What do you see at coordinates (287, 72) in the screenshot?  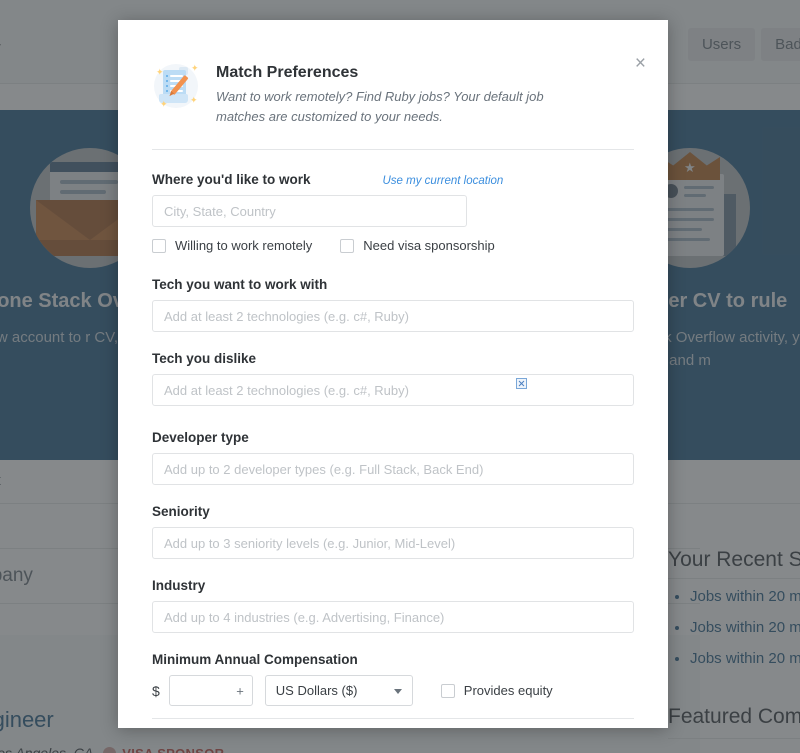 I see `page-title: Match Preferences` at bounding box center [287, 72].